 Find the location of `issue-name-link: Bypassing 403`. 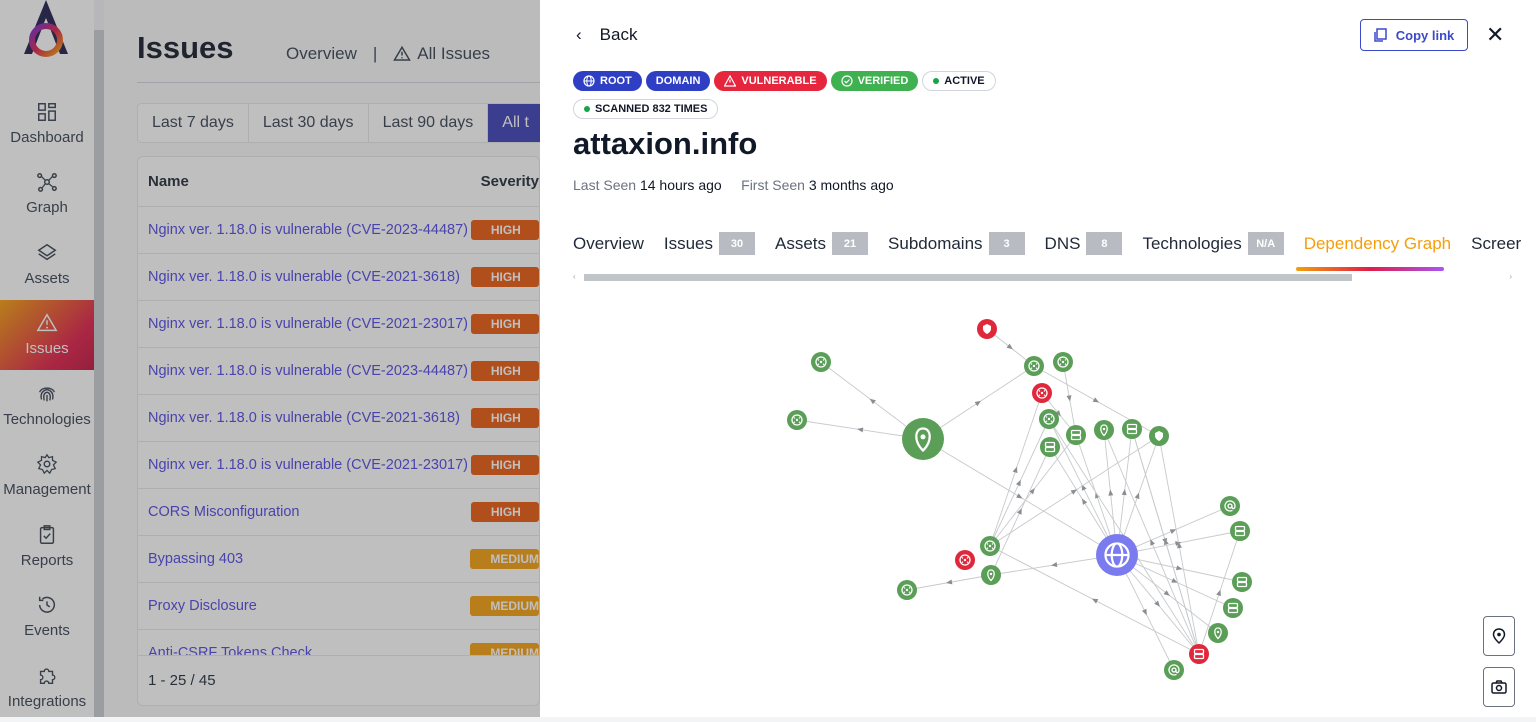

issue-name-link: Bypassing 403 is located at coordinates (304, 559).